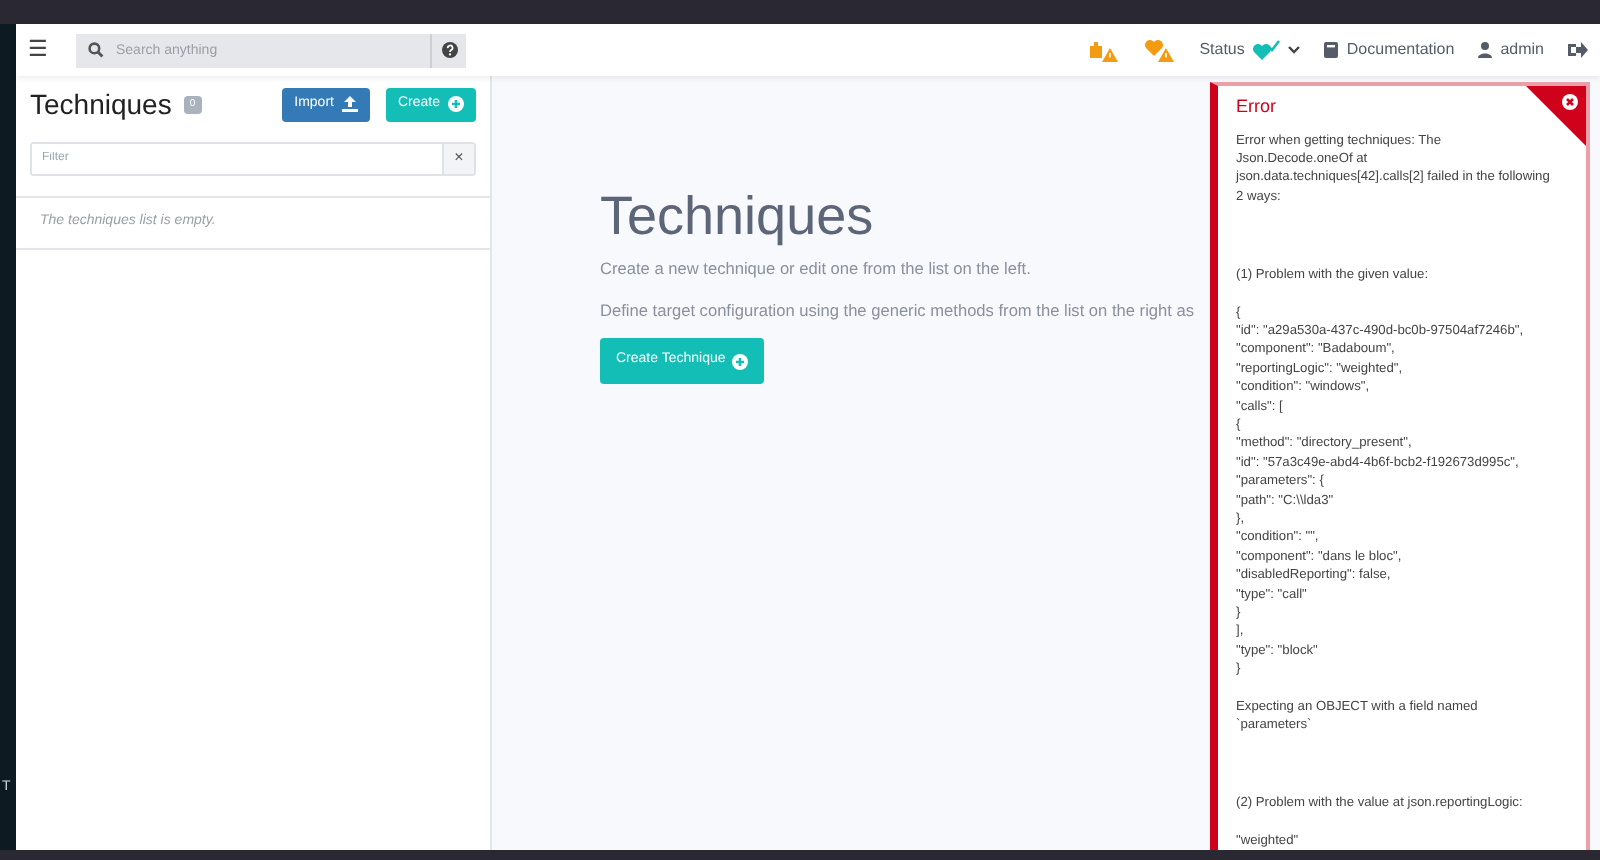 This screenshot has height=860, width=1600. What do you see at coordinates (1266, 50) in the screenshot?
I see `heart-check-icon` at bounding box center [1266, 50].